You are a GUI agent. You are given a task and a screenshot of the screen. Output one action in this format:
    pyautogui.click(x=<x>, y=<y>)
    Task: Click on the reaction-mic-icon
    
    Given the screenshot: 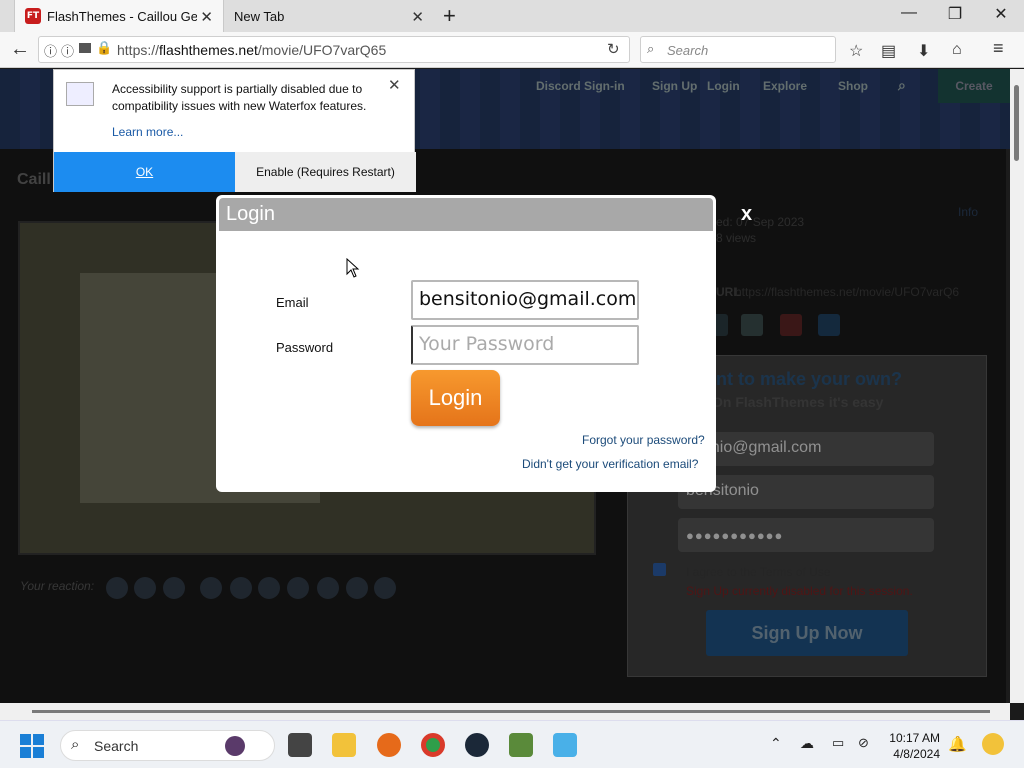 What is the action you would take?
    pyautogui.click(x=269, y=588)
    